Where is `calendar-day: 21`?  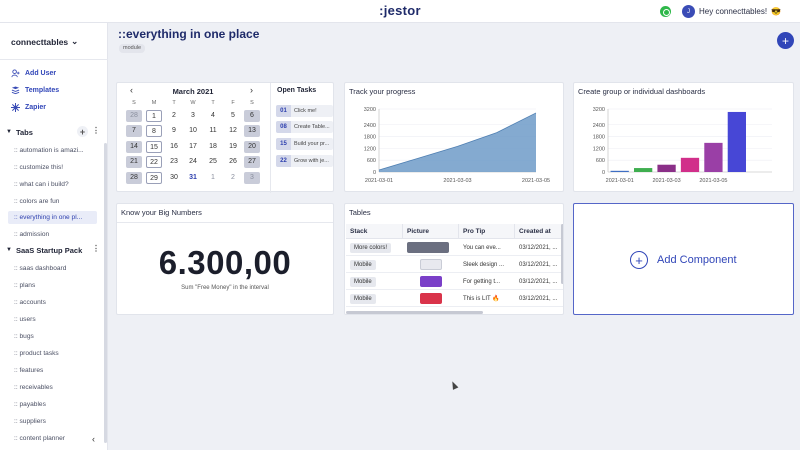 calendar-day: 21 is located at coordinates (134, 162).